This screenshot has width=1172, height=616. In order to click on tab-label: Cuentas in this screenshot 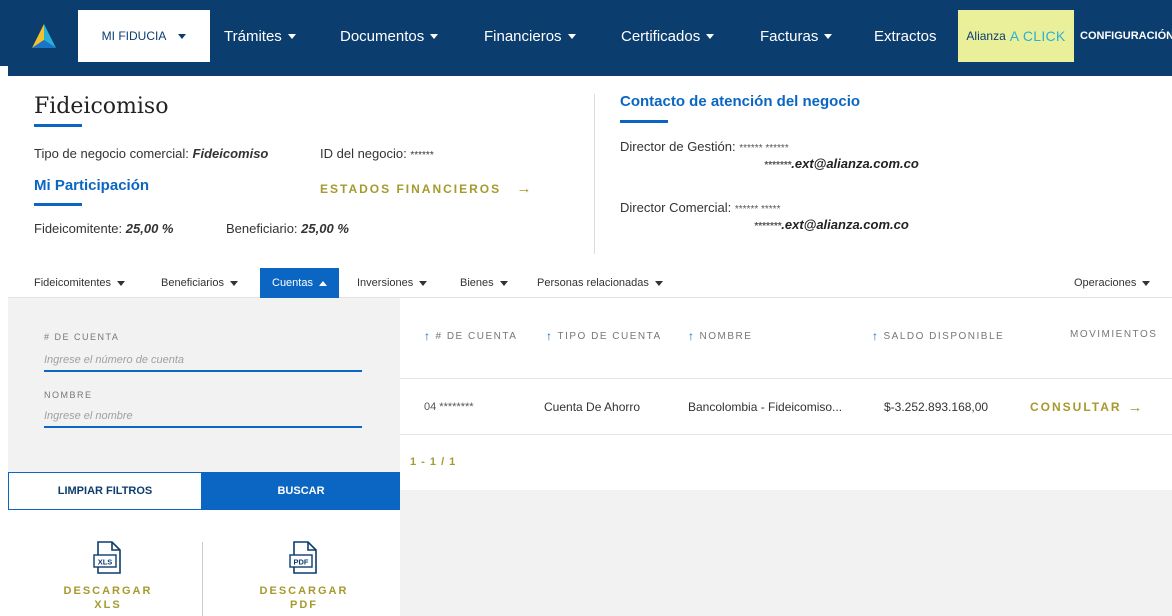, I will do `click(292, 283)`.